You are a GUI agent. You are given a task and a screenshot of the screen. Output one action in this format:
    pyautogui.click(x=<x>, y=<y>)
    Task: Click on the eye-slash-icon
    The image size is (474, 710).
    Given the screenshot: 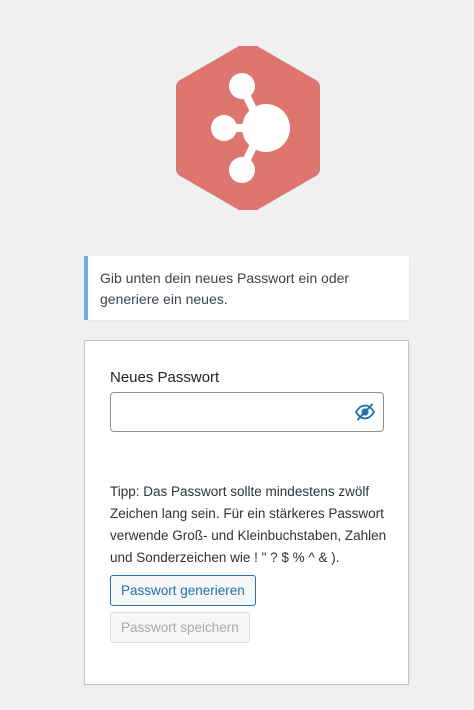 What is the action you would take?
    pyautogui.click(x=365, y=412)
    